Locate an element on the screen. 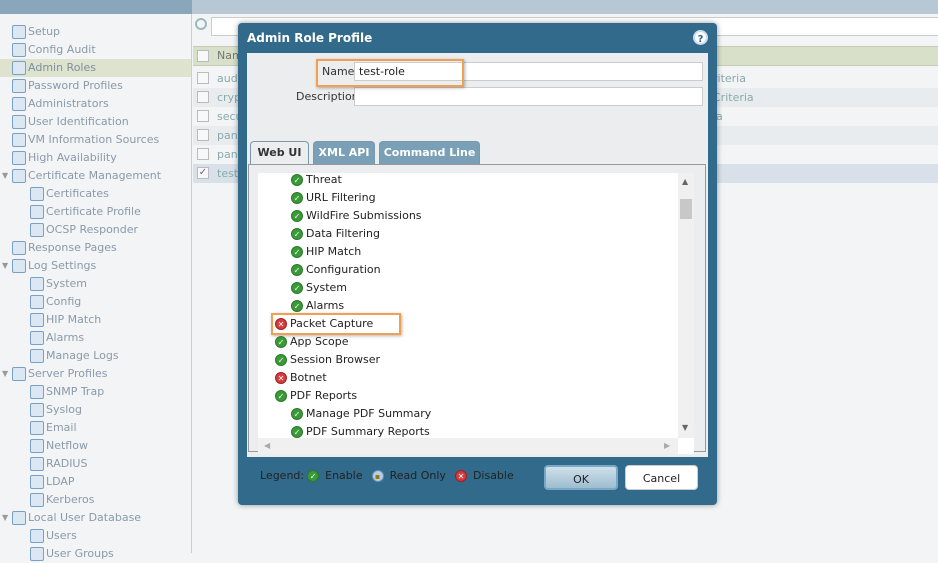 The width and height of the screenshot is (938, 563). help-icon: ? is located at coordinates (700, 37).